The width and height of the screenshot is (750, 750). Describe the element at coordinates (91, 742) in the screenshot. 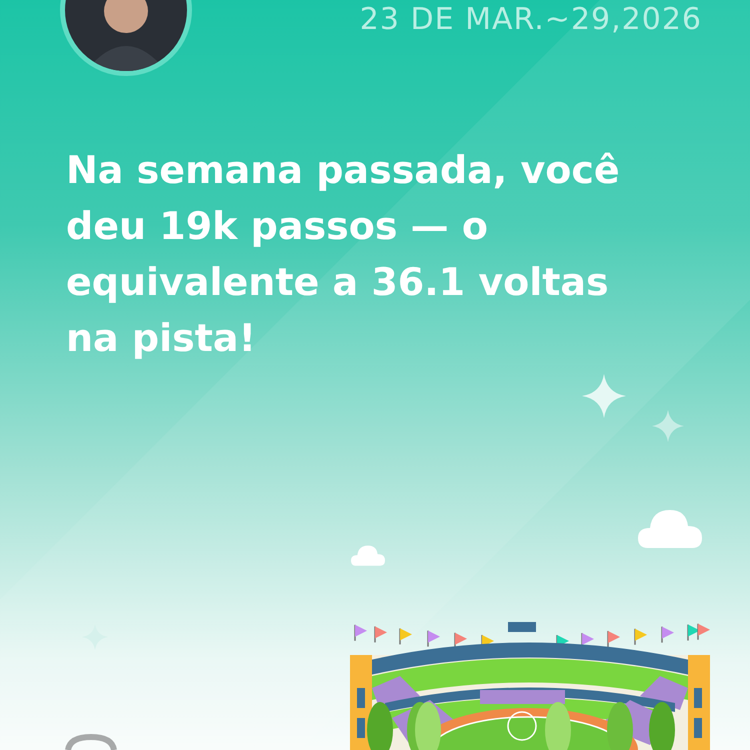

I see `ring-icon` at that location.